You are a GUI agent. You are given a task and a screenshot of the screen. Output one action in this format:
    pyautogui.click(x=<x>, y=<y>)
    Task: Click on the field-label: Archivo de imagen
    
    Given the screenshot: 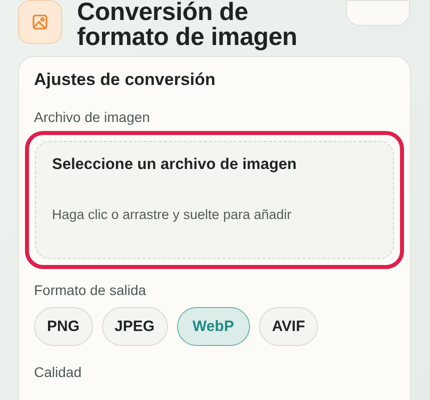 What is the action you would take?
    pyautogui.click(x=92, y=117)
    